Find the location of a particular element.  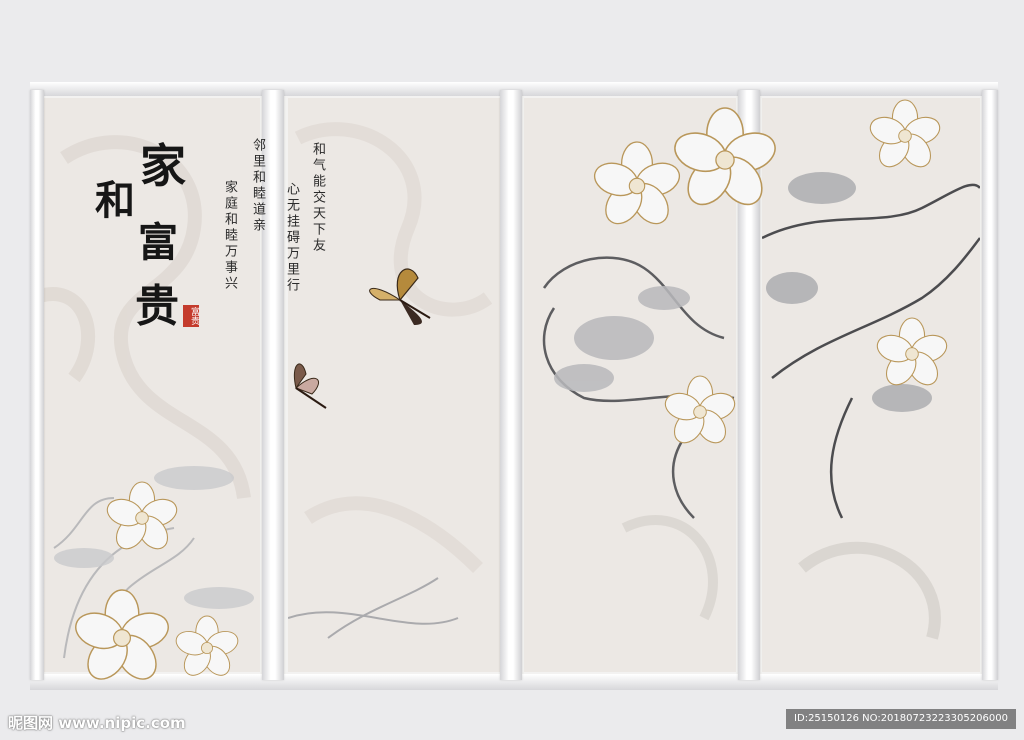

site-watermark: 昵图网 www.nipic.com is located at coordinates (97, 723).